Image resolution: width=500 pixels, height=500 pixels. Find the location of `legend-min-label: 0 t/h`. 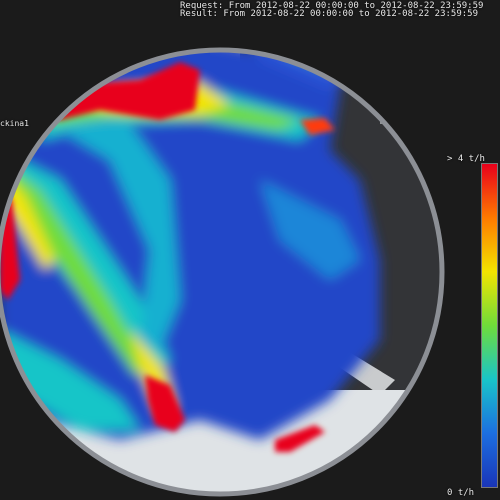

legend-min-label: 0 t/h is located at coordinates (461, 493).